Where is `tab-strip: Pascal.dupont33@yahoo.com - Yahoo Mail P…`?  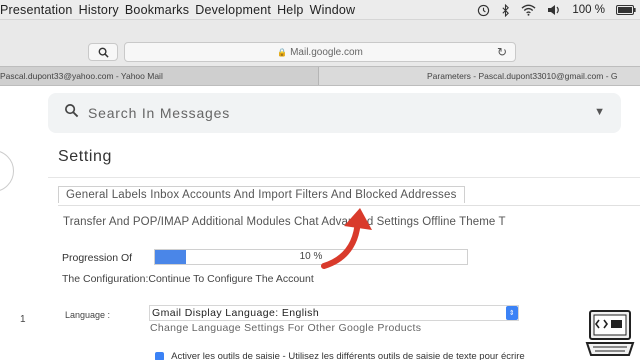
tab-strip: Pascal.dupont33@yahoo.com - Yahoo Mail P… is located at coordinates (320, 76).